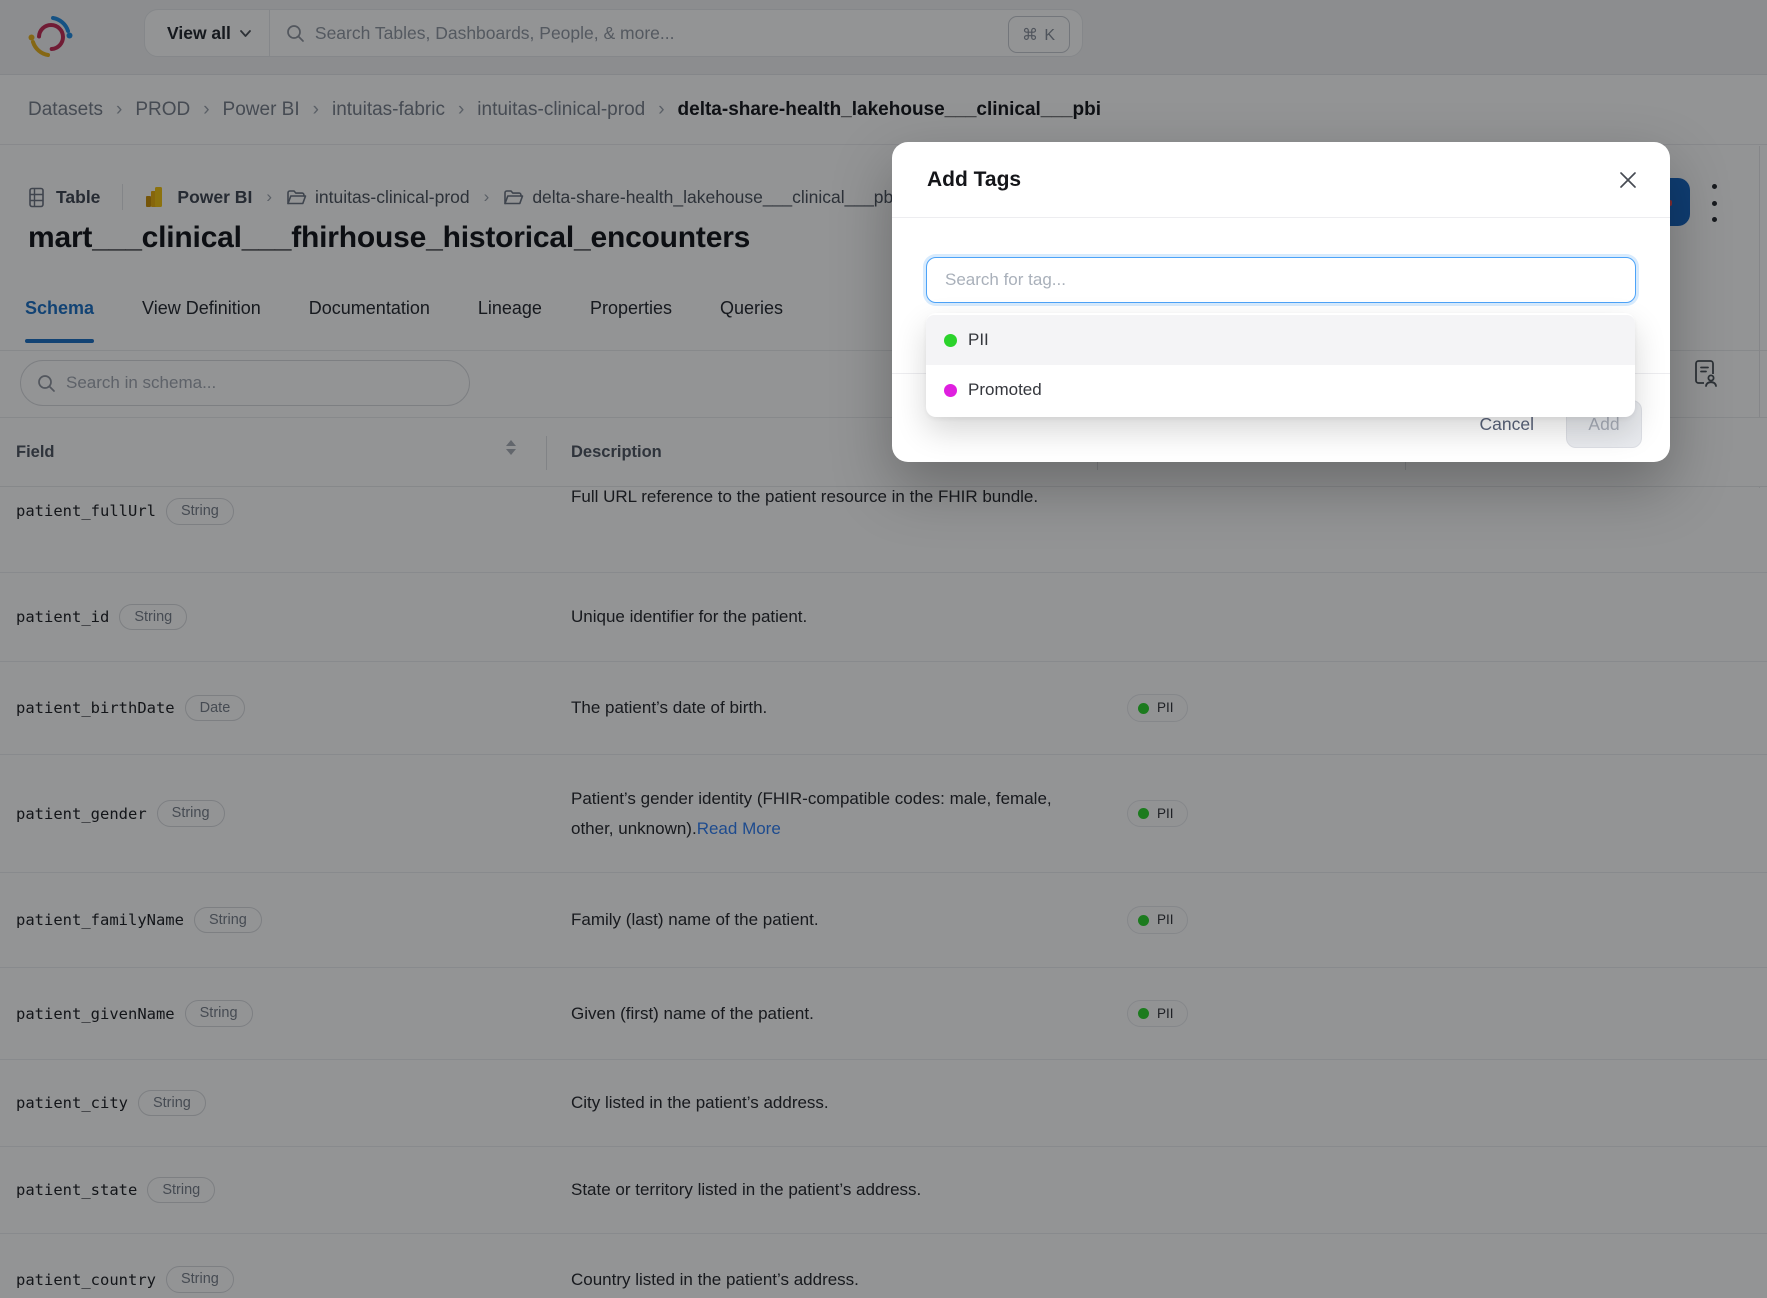 The width and height of the screenshot is (1767, 1298). I want to click on tag-option-promoted: Promoted, so click(1280, 390).